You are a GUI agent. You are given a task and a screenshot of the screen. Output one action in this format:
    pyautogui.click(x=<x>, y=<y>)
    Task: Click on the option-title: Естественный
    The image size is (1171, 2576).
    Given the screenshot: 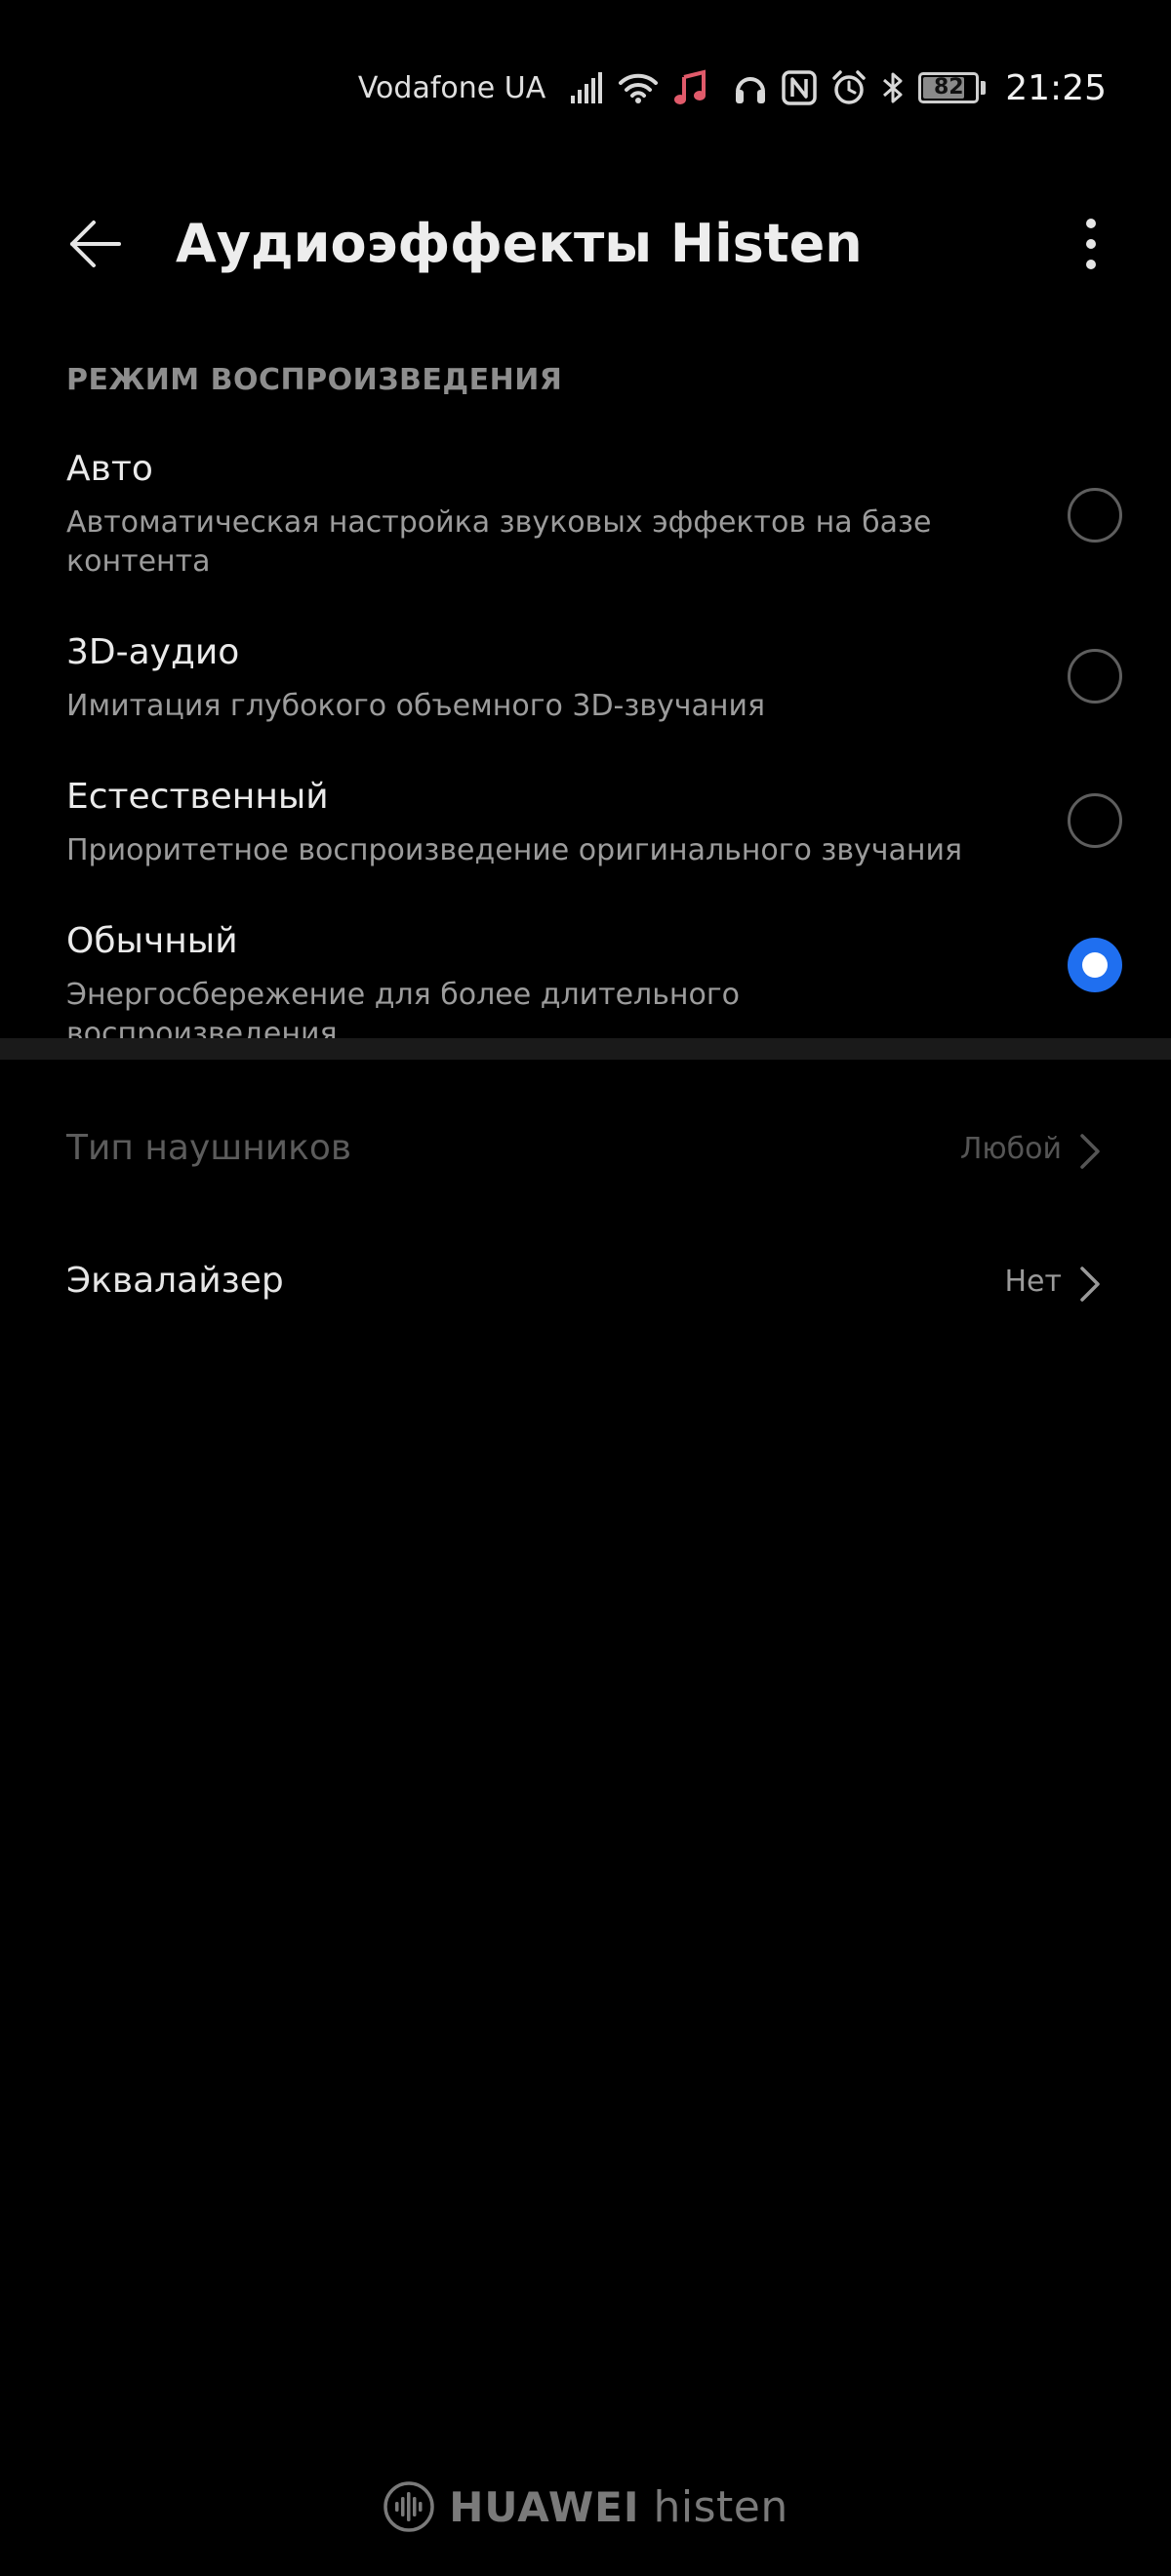 What is the action you would take?
    pyautogui.click(x=197, y=797)
    